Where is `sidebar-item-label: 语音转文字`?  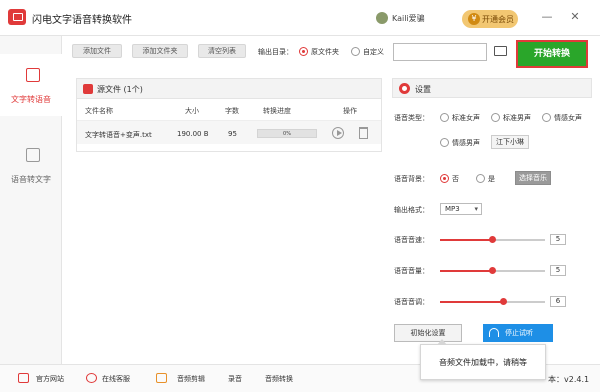 sidebar-item-label: 语音转文字 is located at coordinates (31, 179).